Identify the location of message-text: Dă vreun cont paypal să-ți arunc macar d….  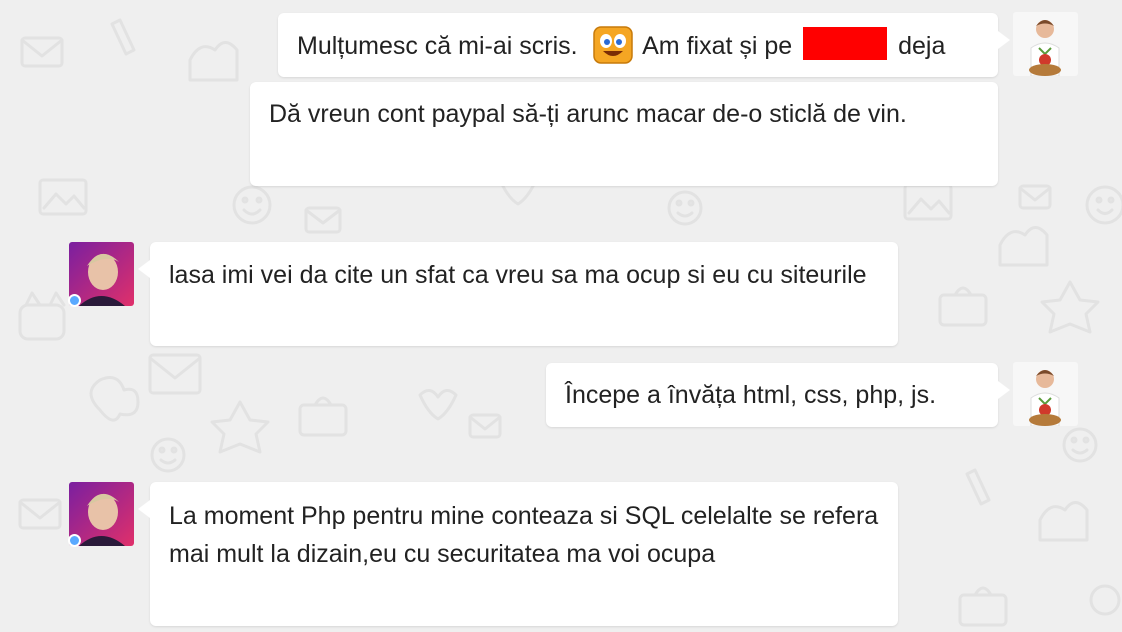
(588, 114).